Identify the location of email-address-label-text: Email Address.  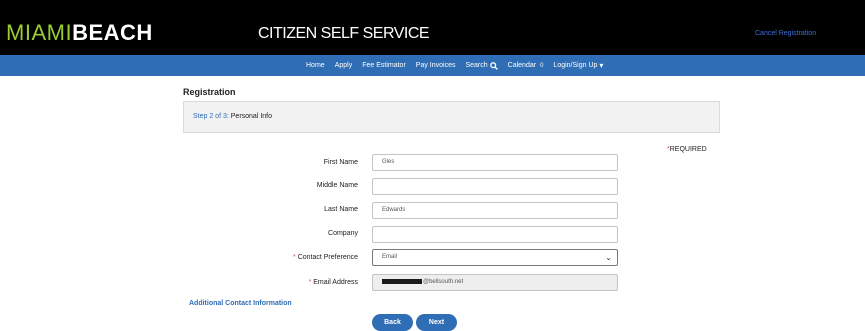
(335, 282).